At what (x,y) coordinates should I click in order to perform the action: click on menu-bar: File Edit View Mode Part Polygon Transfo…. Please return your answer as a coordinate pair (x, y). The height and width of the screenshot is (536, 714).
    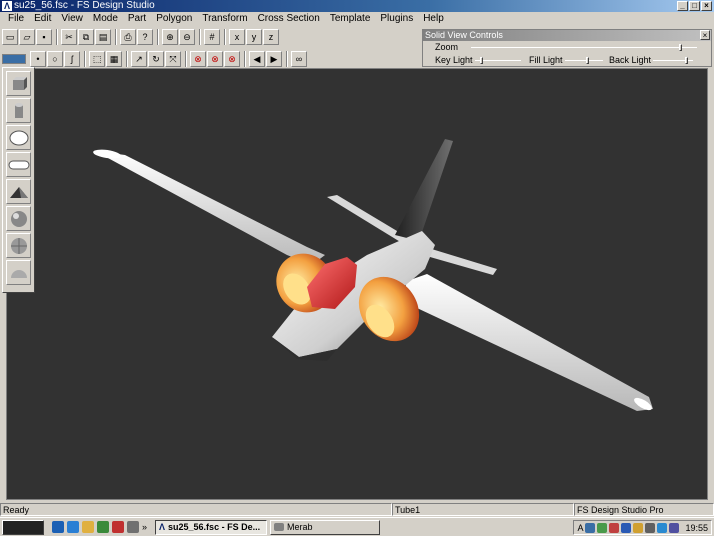
    Looking at the image, I should click on (357, 19).